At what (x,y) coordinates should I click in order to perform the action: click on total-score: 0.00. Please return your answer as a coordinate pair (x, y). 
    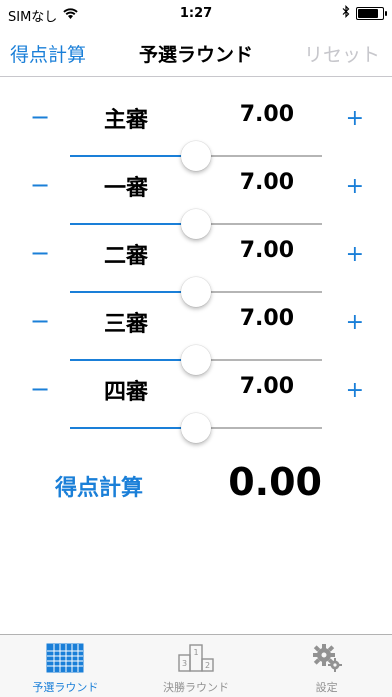
    Looking at the image, I should click on (275, 482).